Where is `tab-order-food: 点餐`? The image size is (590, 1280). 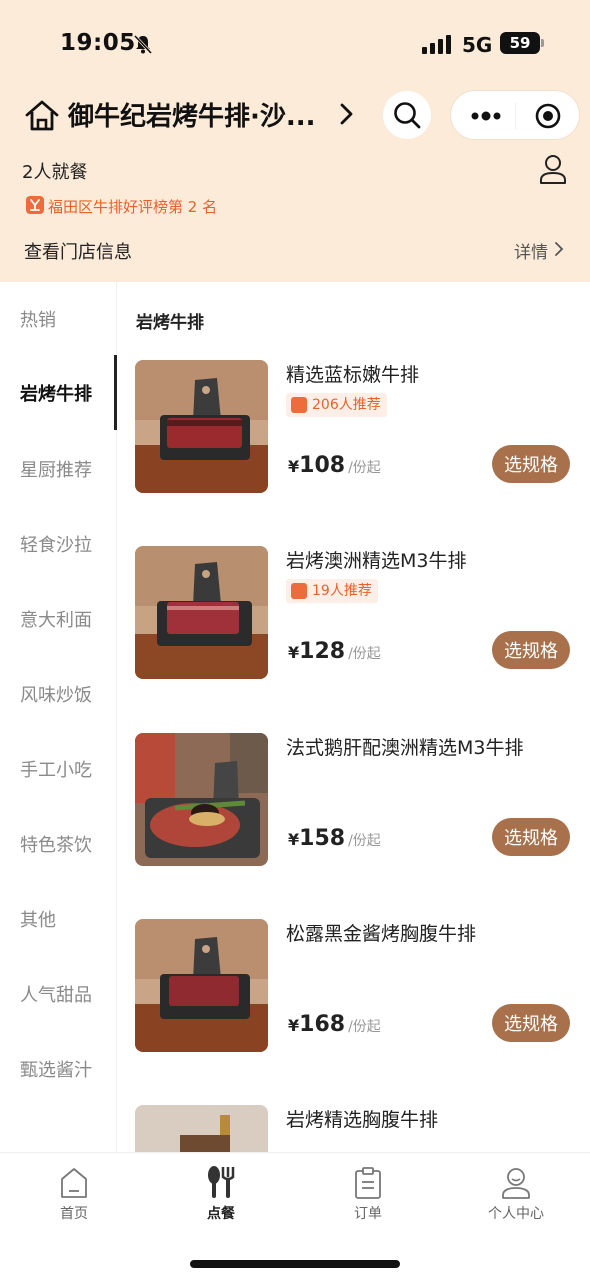 tab-order-food: 点餐 is located at coordinates (221, 1193).